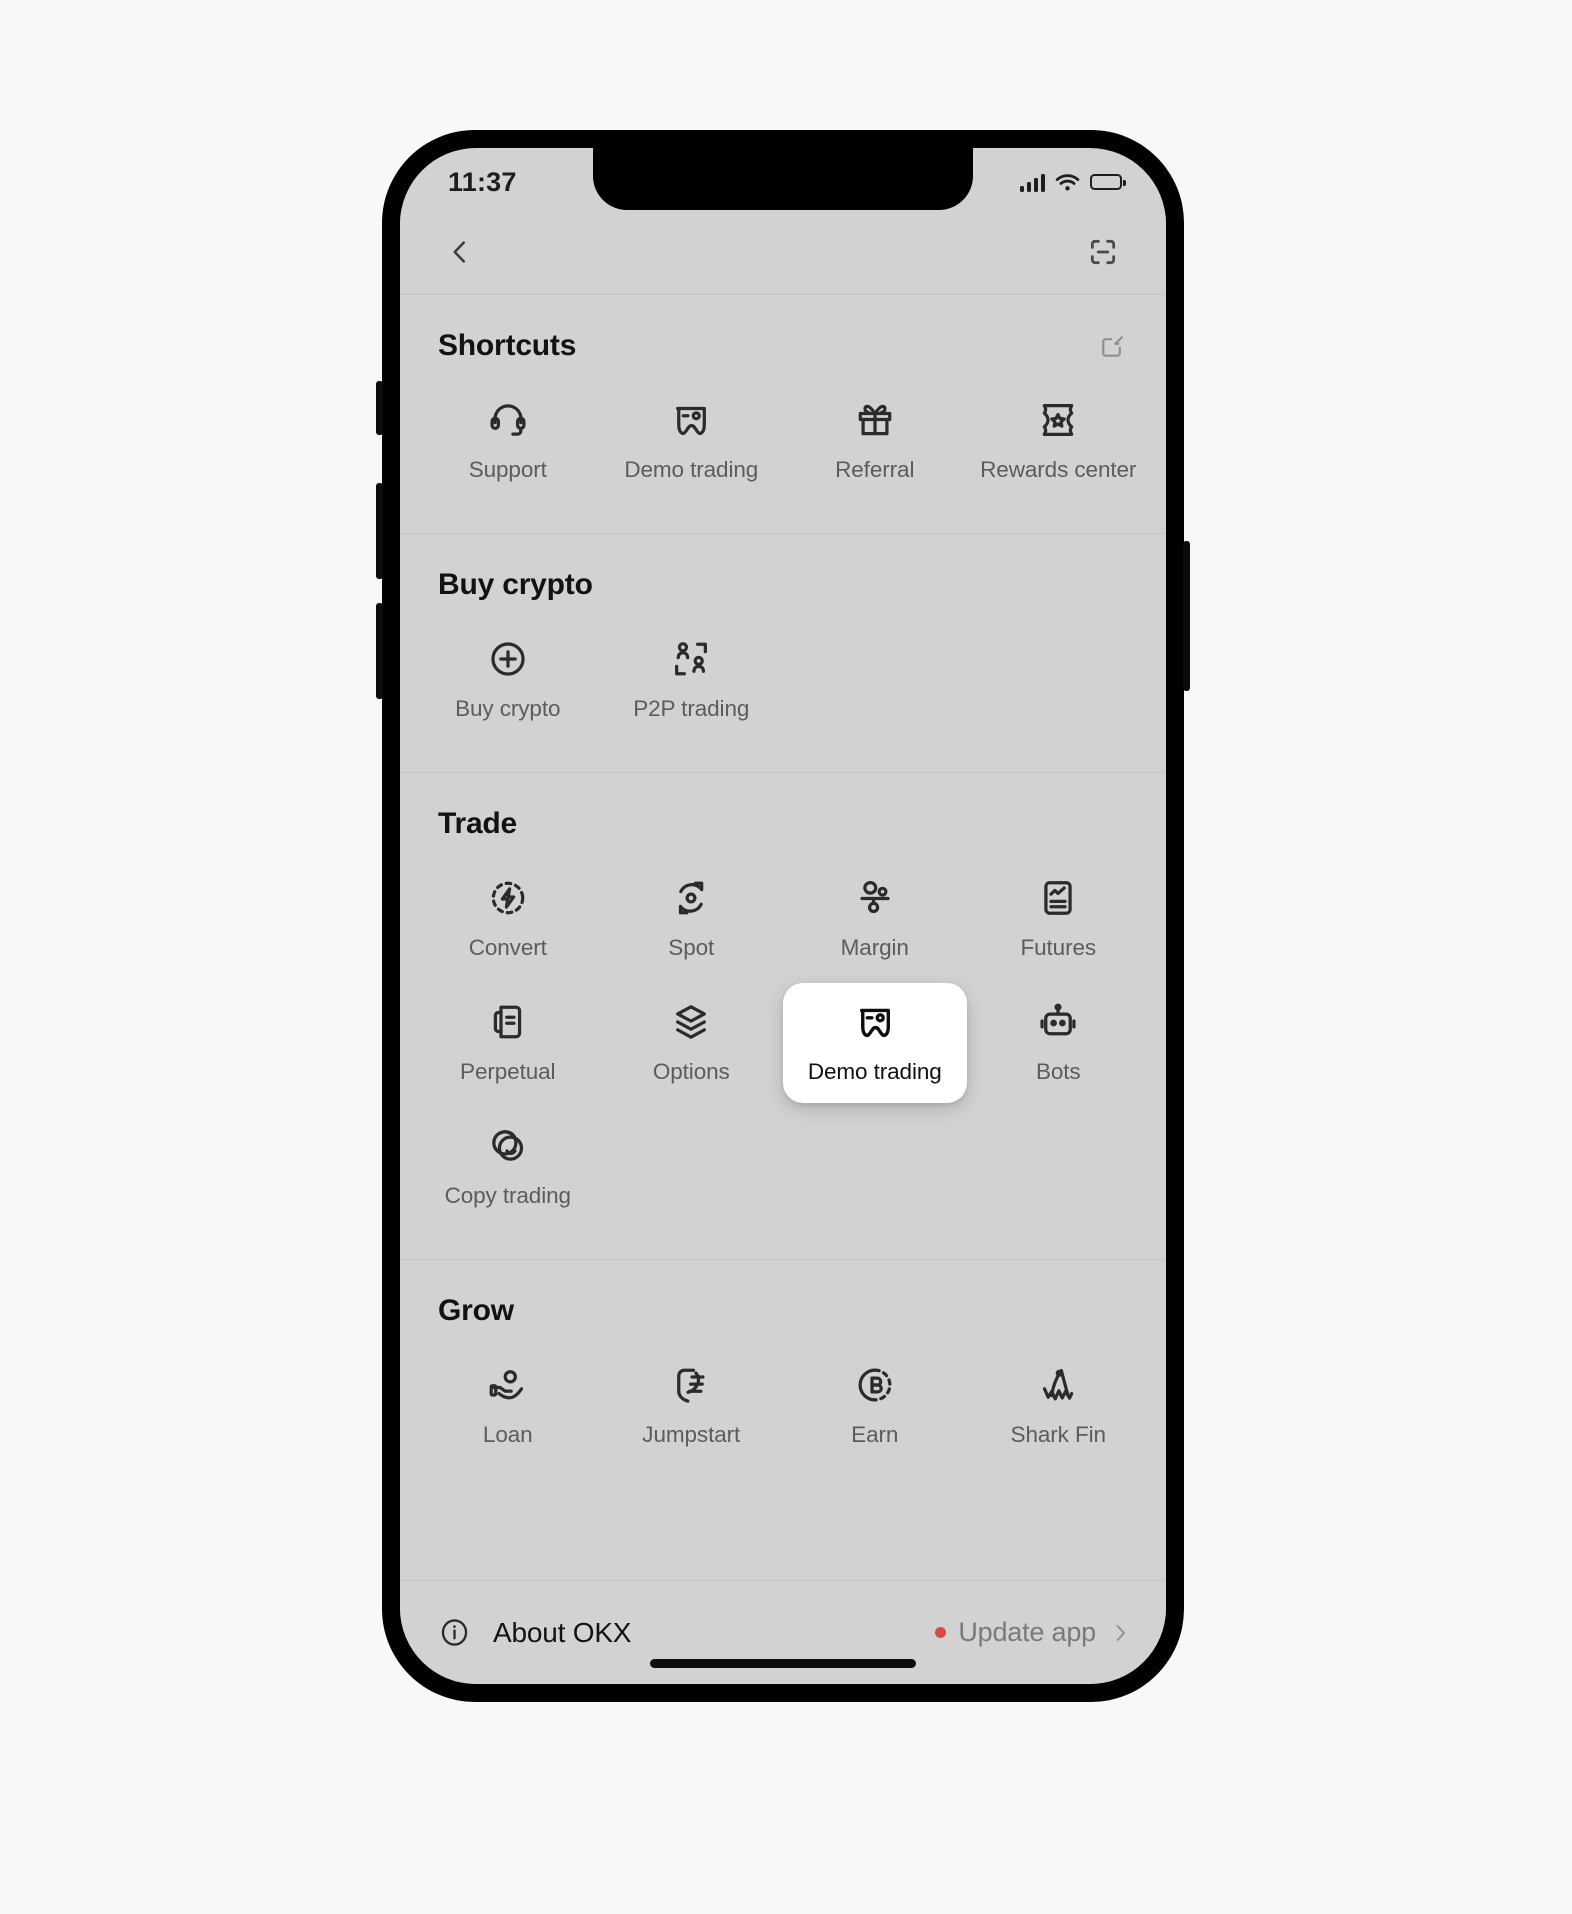 The image size is (1572, 1914). Describe the element at coordinates (1120, 1633) in the screenshot. I see `chevron-right-icon` at that location.